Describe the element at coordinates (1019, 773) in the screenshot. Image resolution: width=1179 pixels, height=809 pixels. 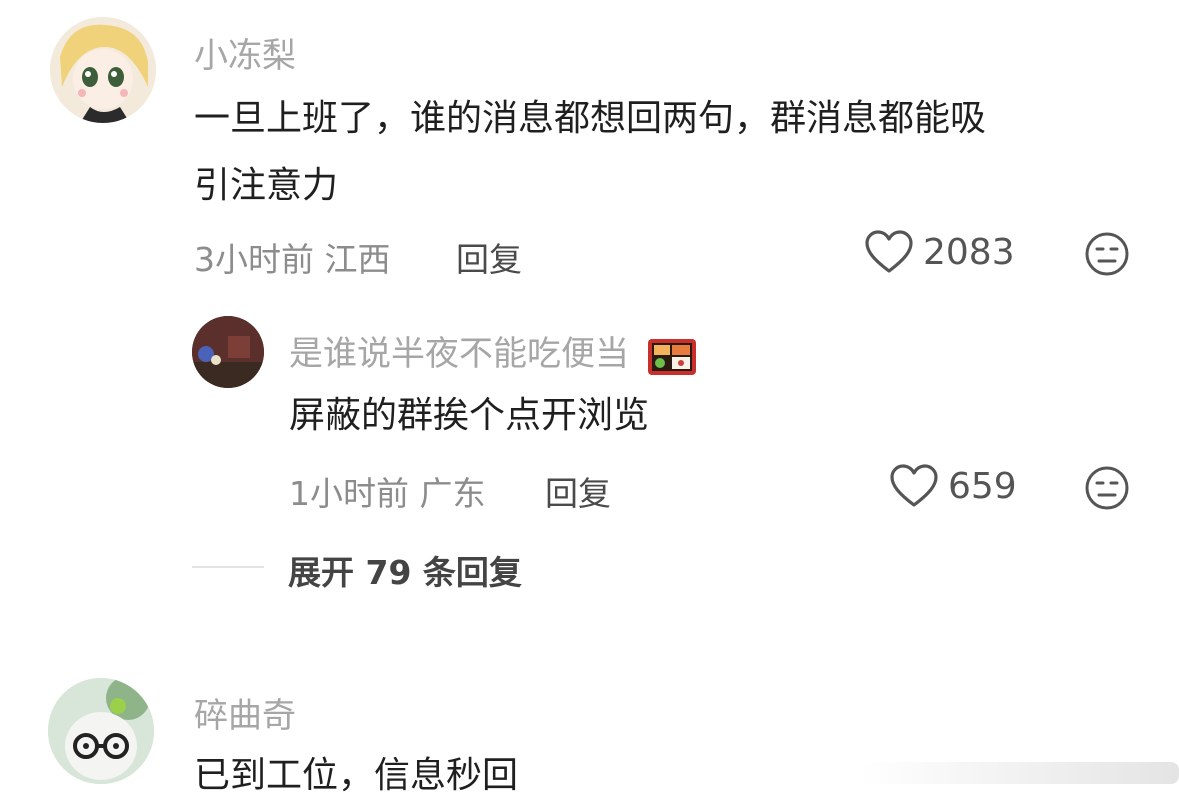
I see `input-bar-edge` at that location.